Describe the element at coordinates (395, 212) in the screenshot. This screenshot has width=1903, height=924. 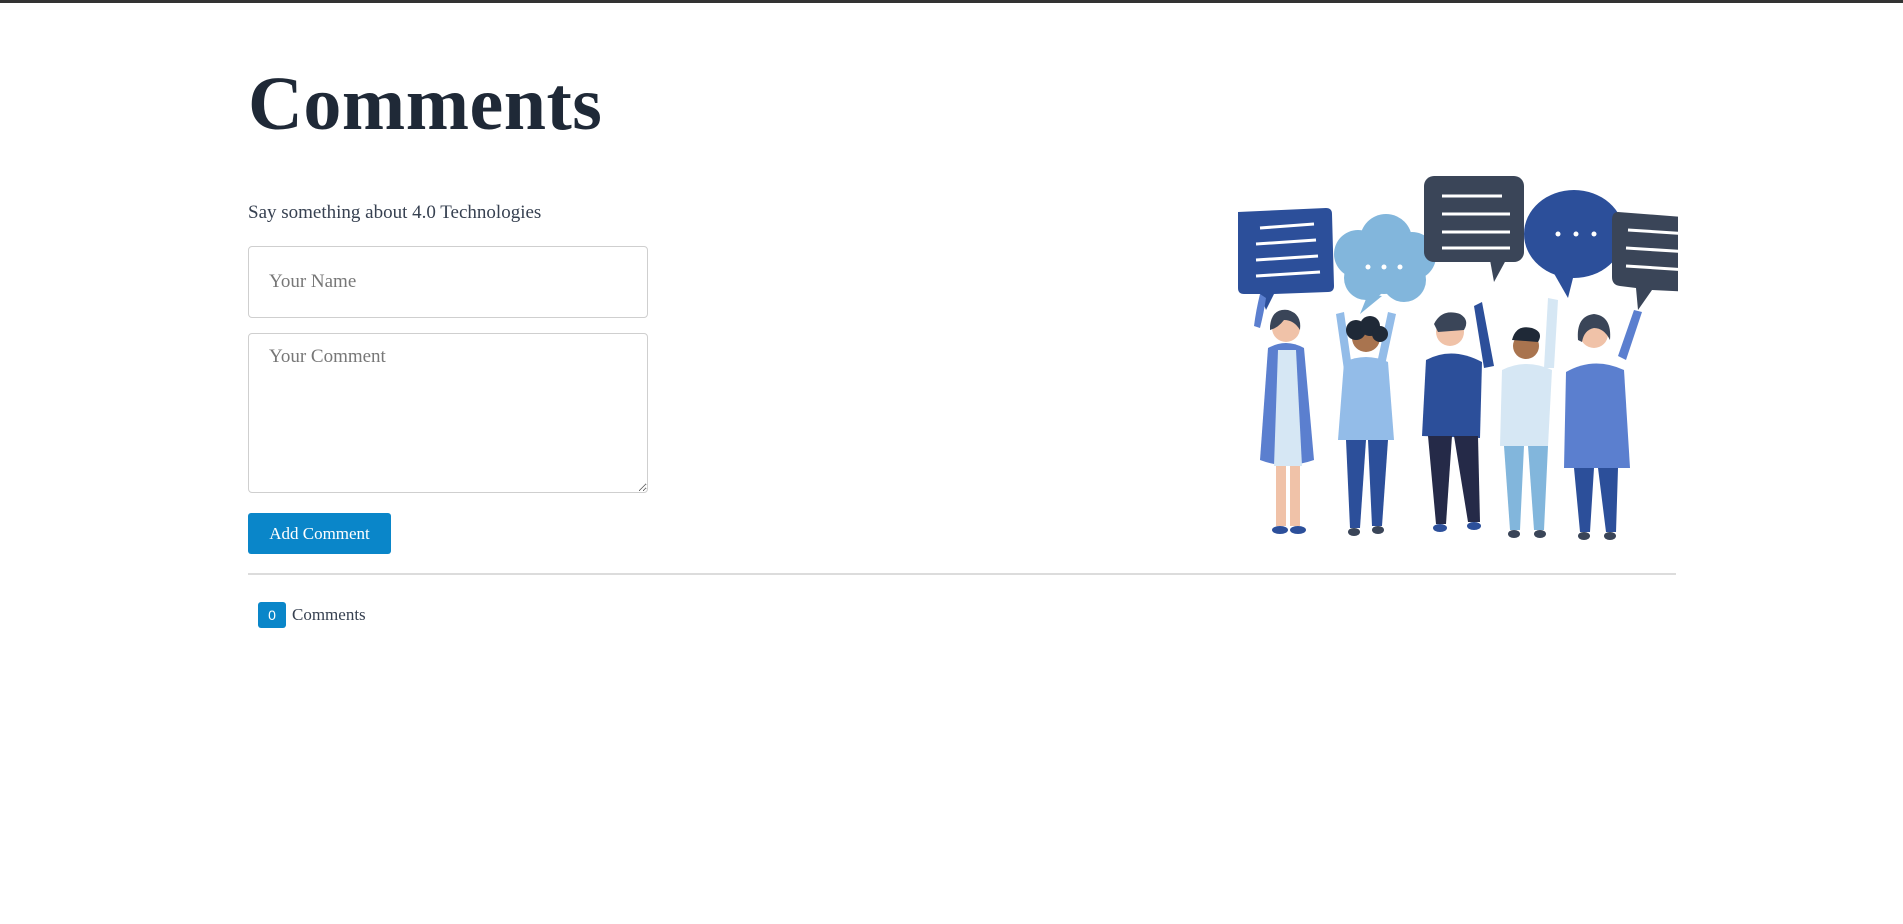
I see `page-subtitle: Say something about 4.0 Technologies` at that location.